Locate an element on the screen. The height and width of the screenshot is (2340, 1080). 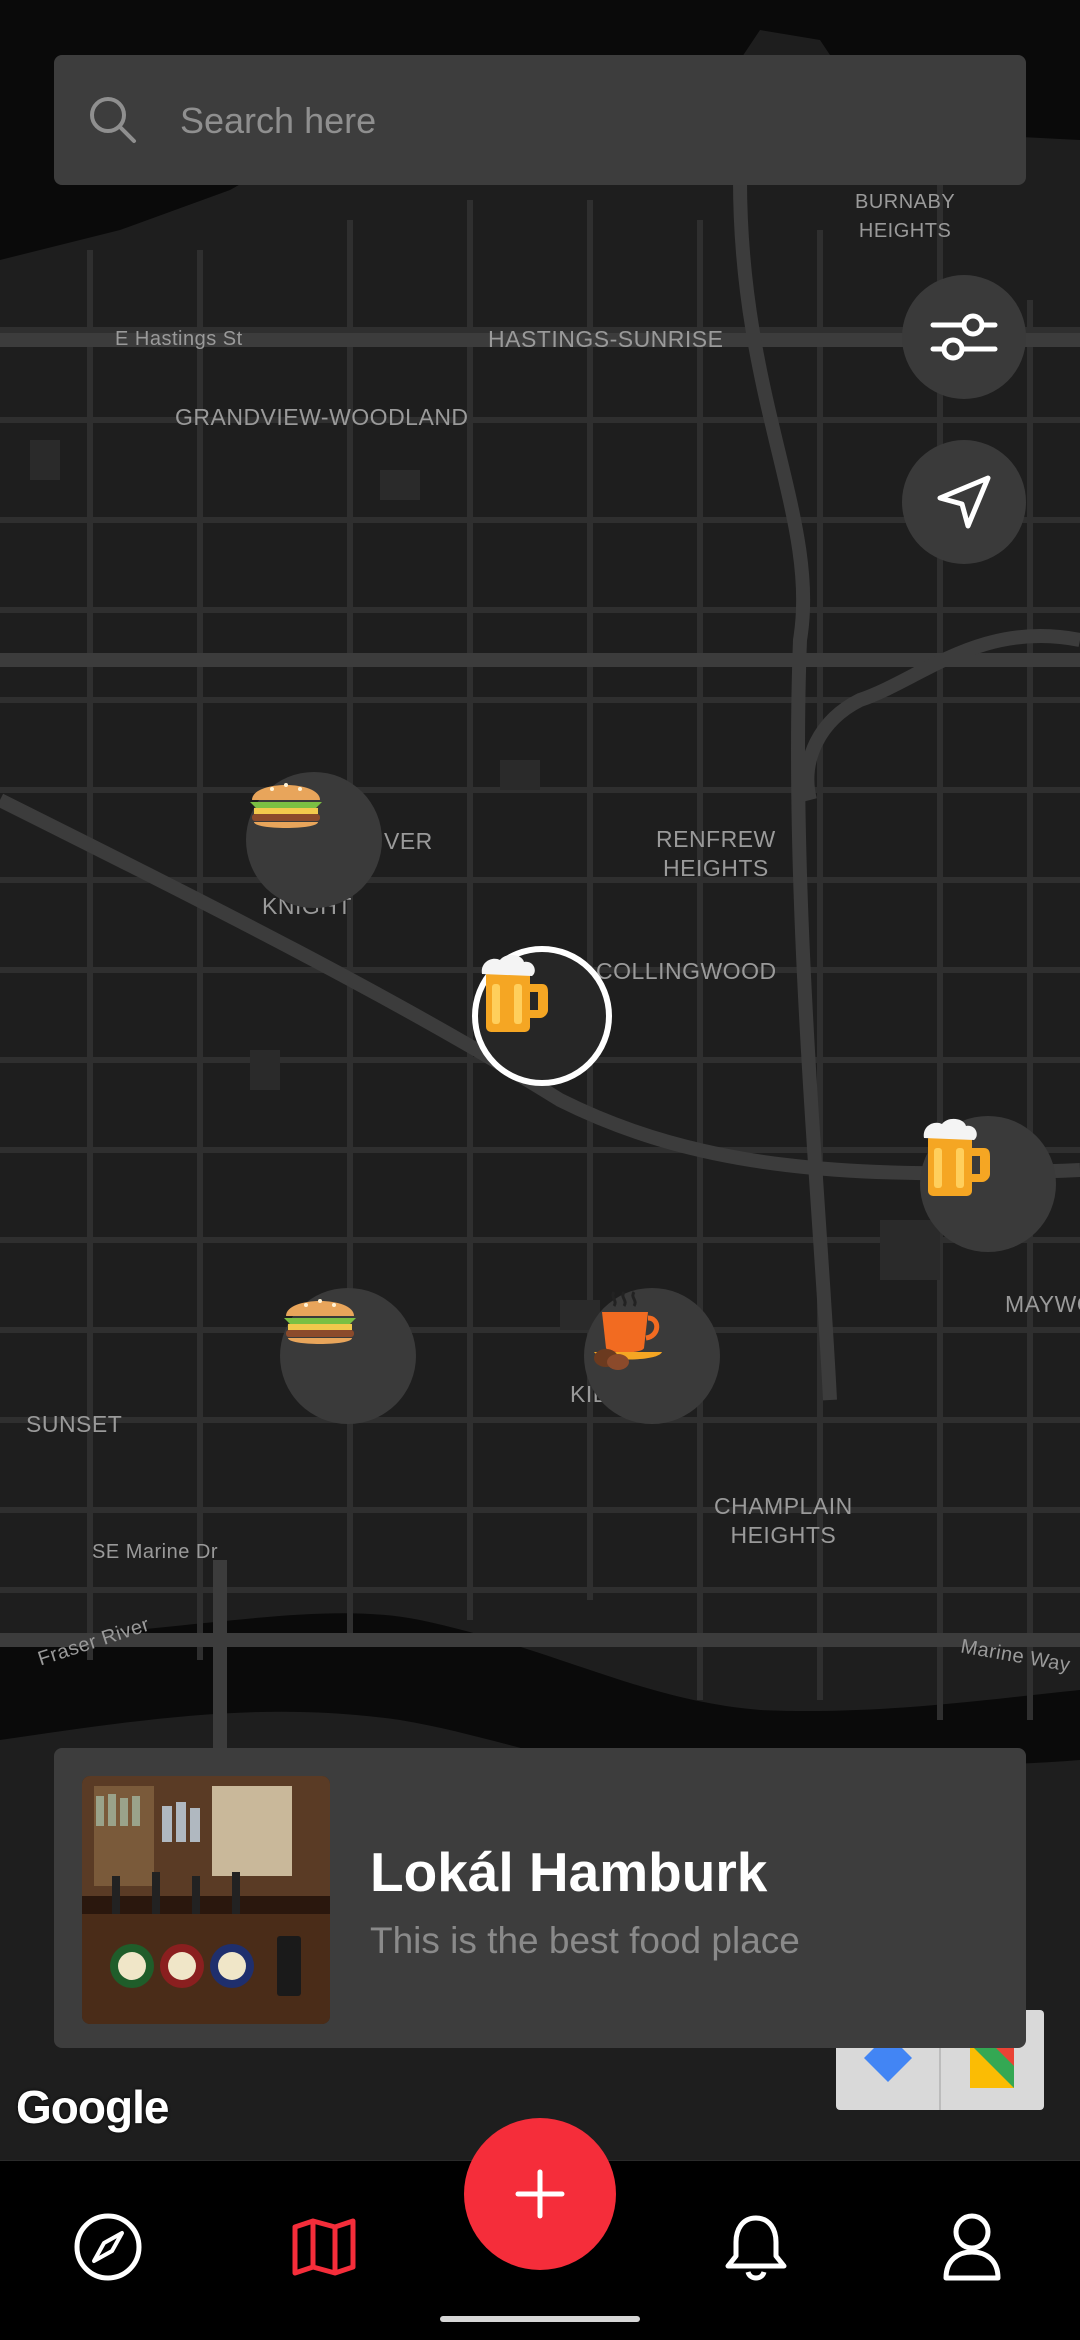
plus-icon is located at coordinates (540, 2194).